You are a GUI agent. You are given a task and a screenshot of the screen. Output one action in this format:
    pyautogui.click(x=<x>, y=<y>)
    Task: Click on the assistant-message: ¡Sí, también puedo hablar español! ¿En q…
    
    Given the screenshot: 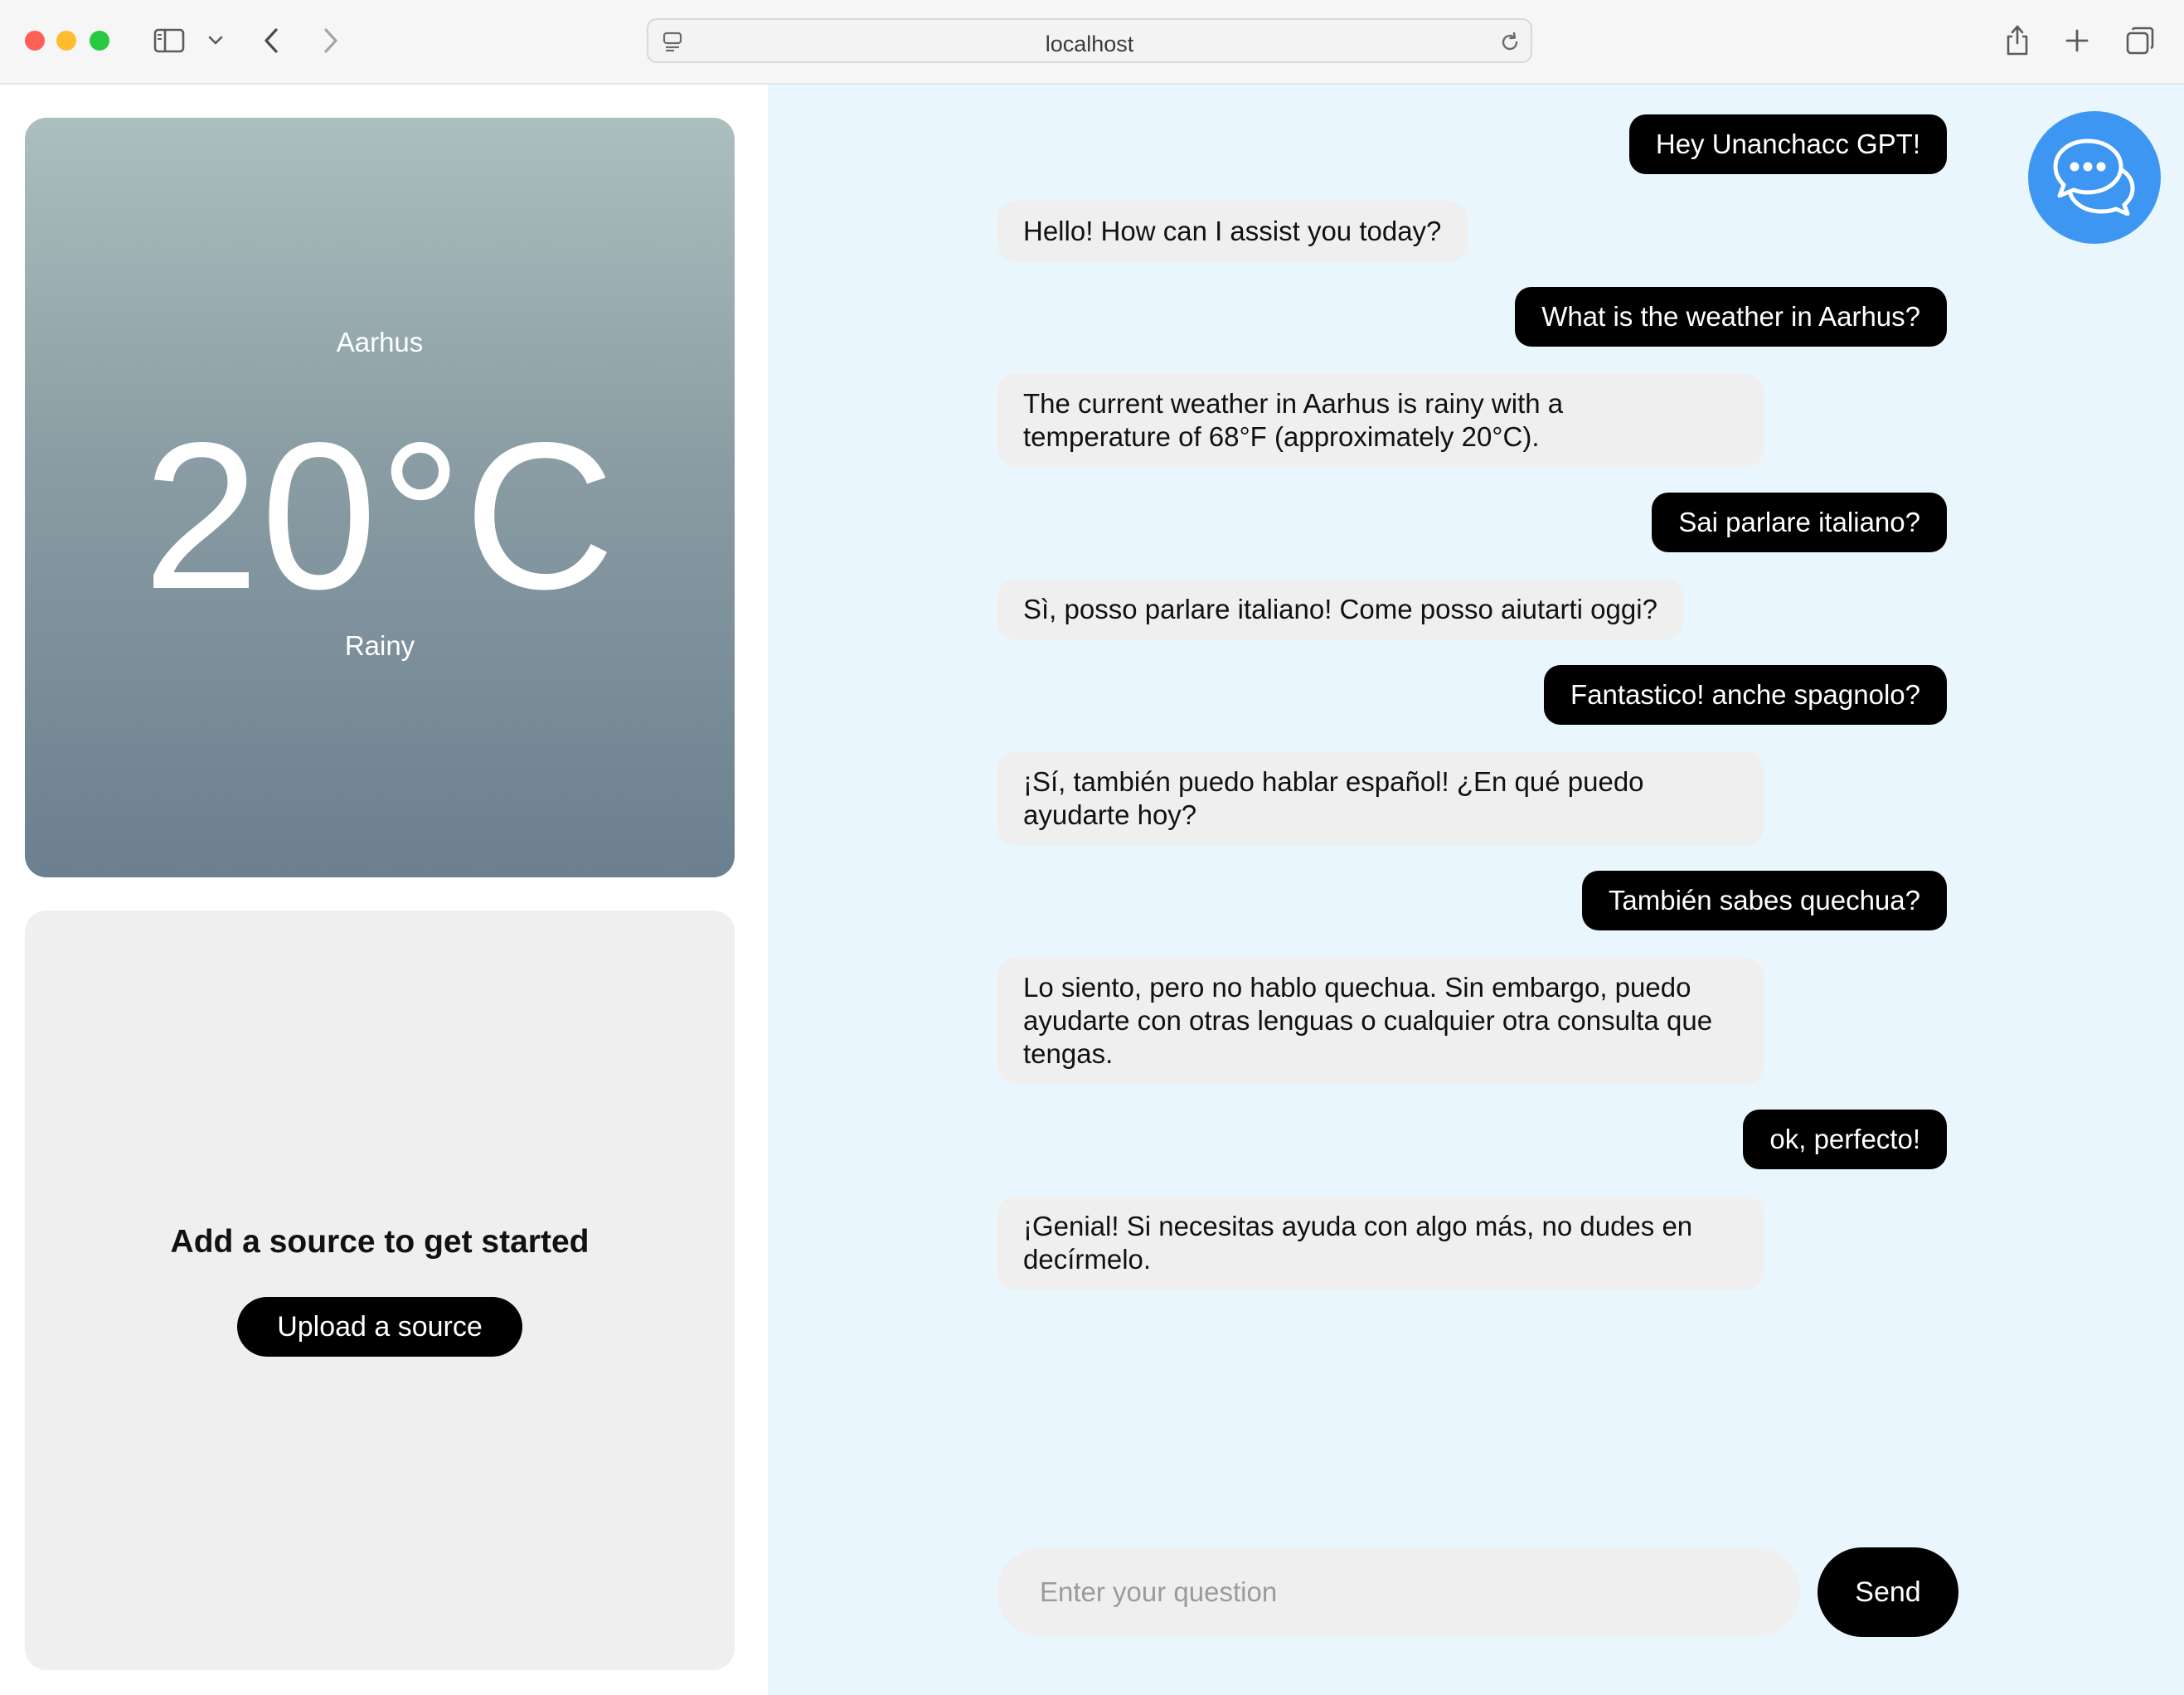 What is the action you would take?
    pyautogui.click(x=1380, y=798)
    